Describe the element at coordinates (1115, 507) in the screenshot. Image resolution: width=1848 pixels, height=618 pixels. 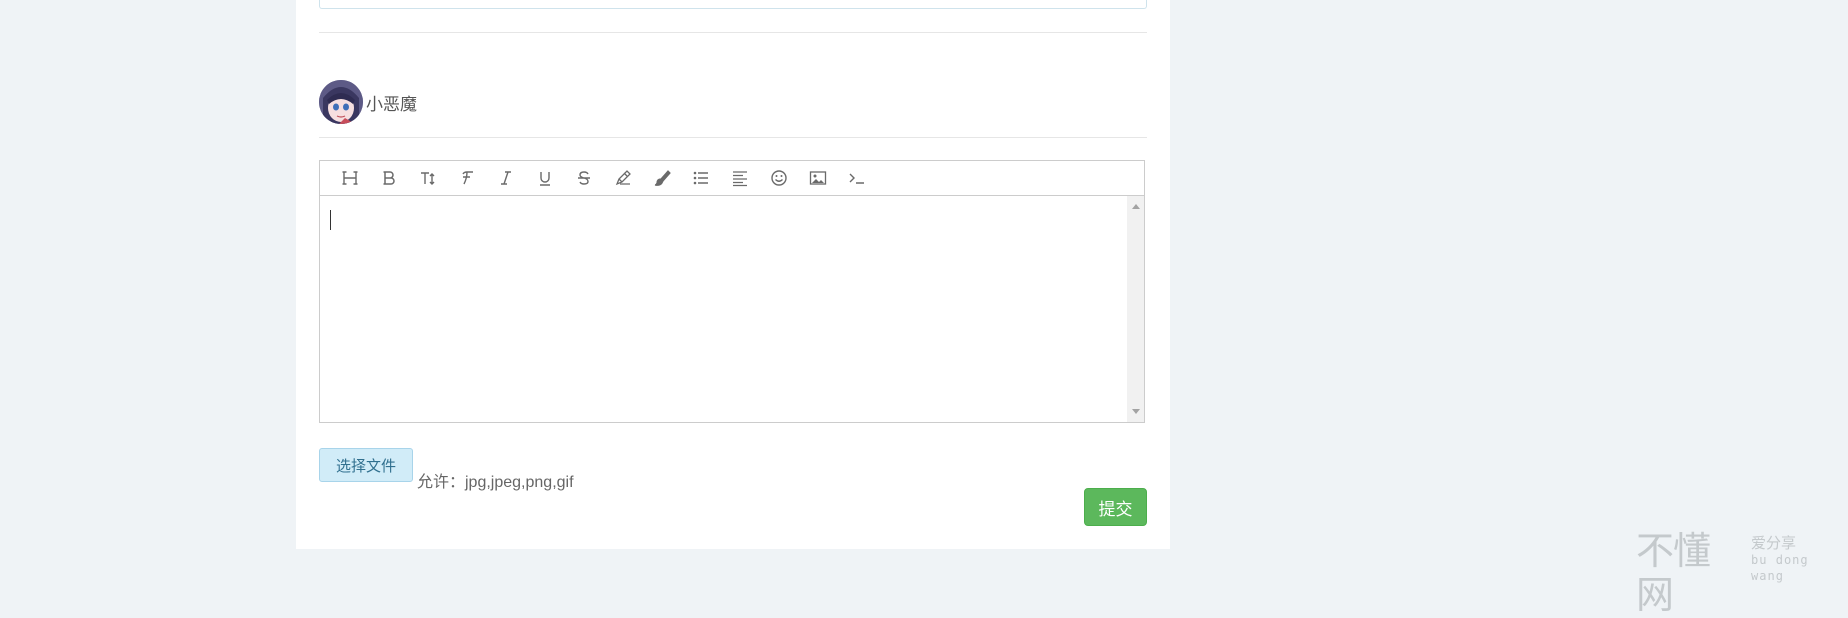
I see `submit-button: 提交` at that location.